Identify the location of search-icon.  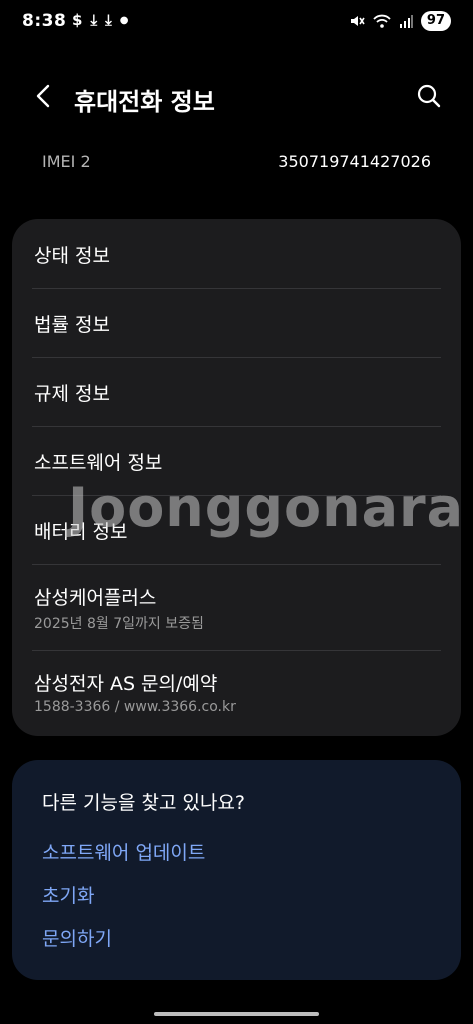
(429, 96).